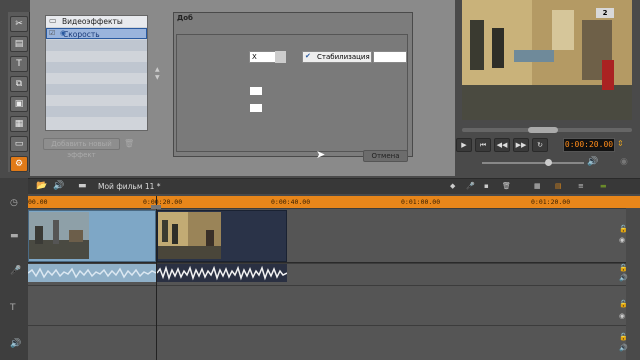 The width and height of the screenshot is (640, 360). Describe the element at coordinates (13, 308) in the screenshot. I see `title-track-icon: T` at that location.